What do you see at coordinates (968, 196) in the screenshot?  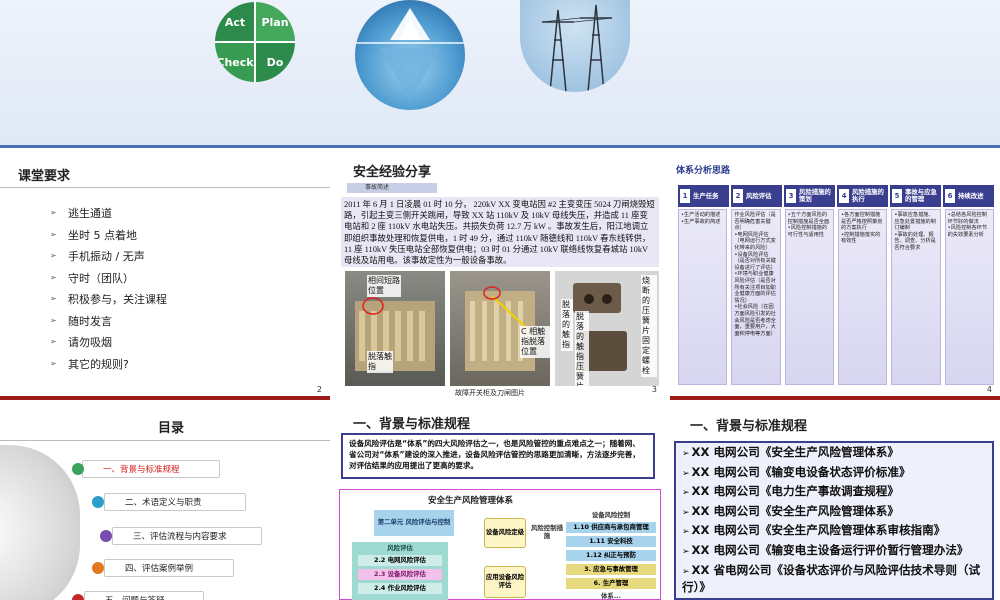 I see `step-6: 6 持续改进` at bounding box center [968, 196].